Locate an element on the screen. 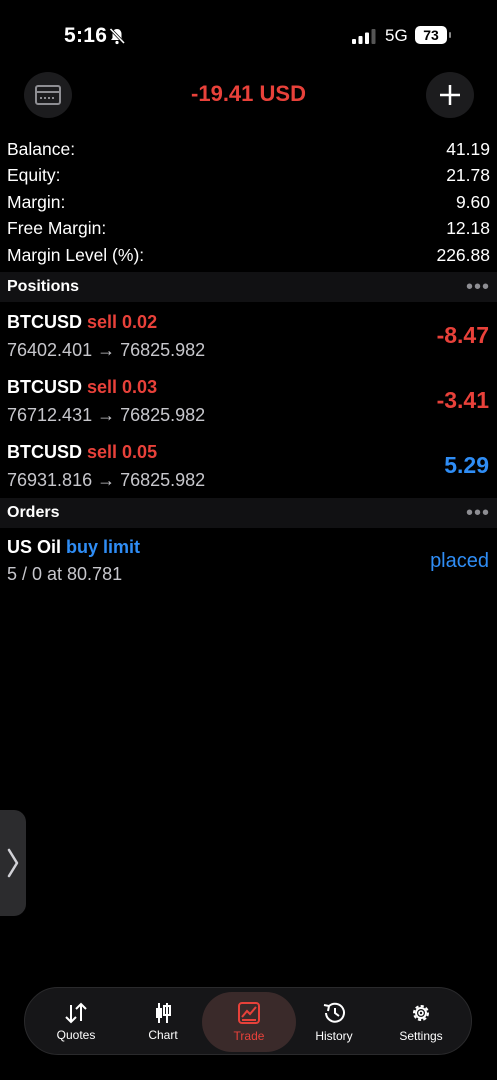  tab-label: History is located at coordinates (334, 1036).